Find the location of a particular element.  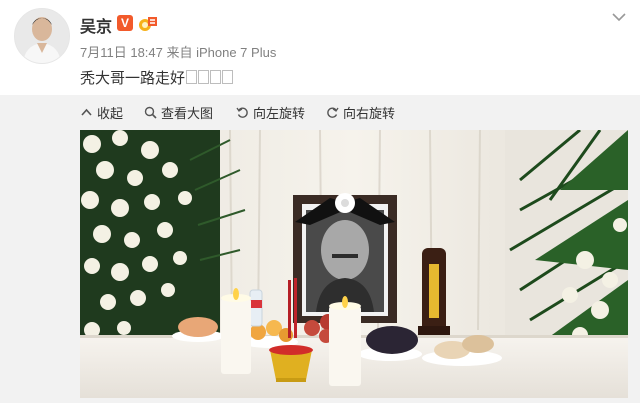

rotate-left-button: 向左旋转 is located at coordinates (270, 112).